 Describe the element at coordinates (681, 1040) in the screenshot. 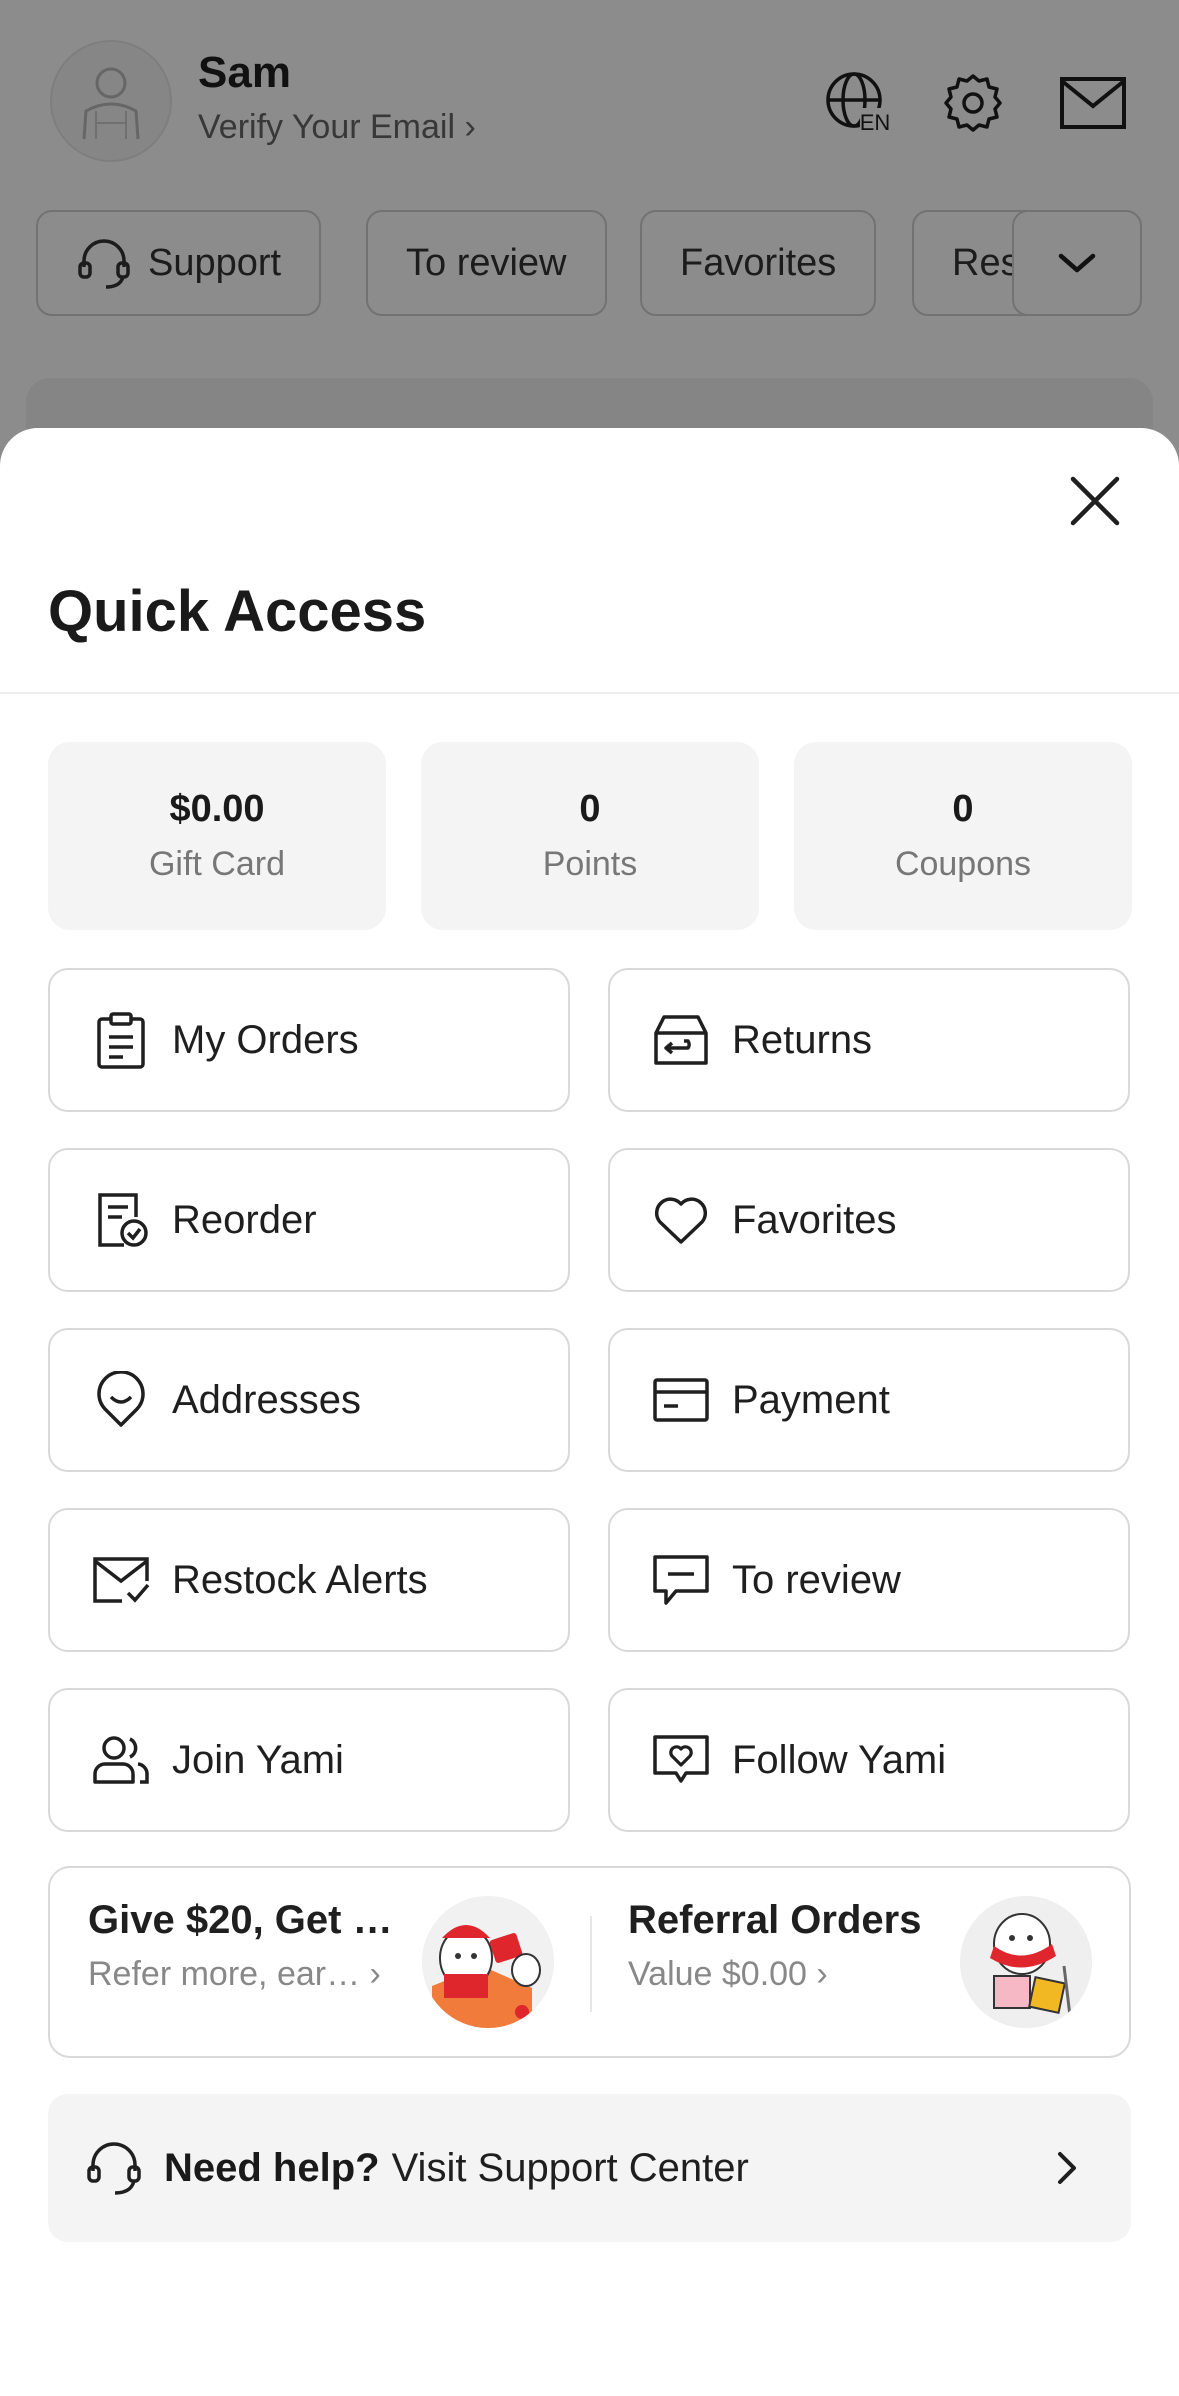

I see `return-box-icon` at that location.